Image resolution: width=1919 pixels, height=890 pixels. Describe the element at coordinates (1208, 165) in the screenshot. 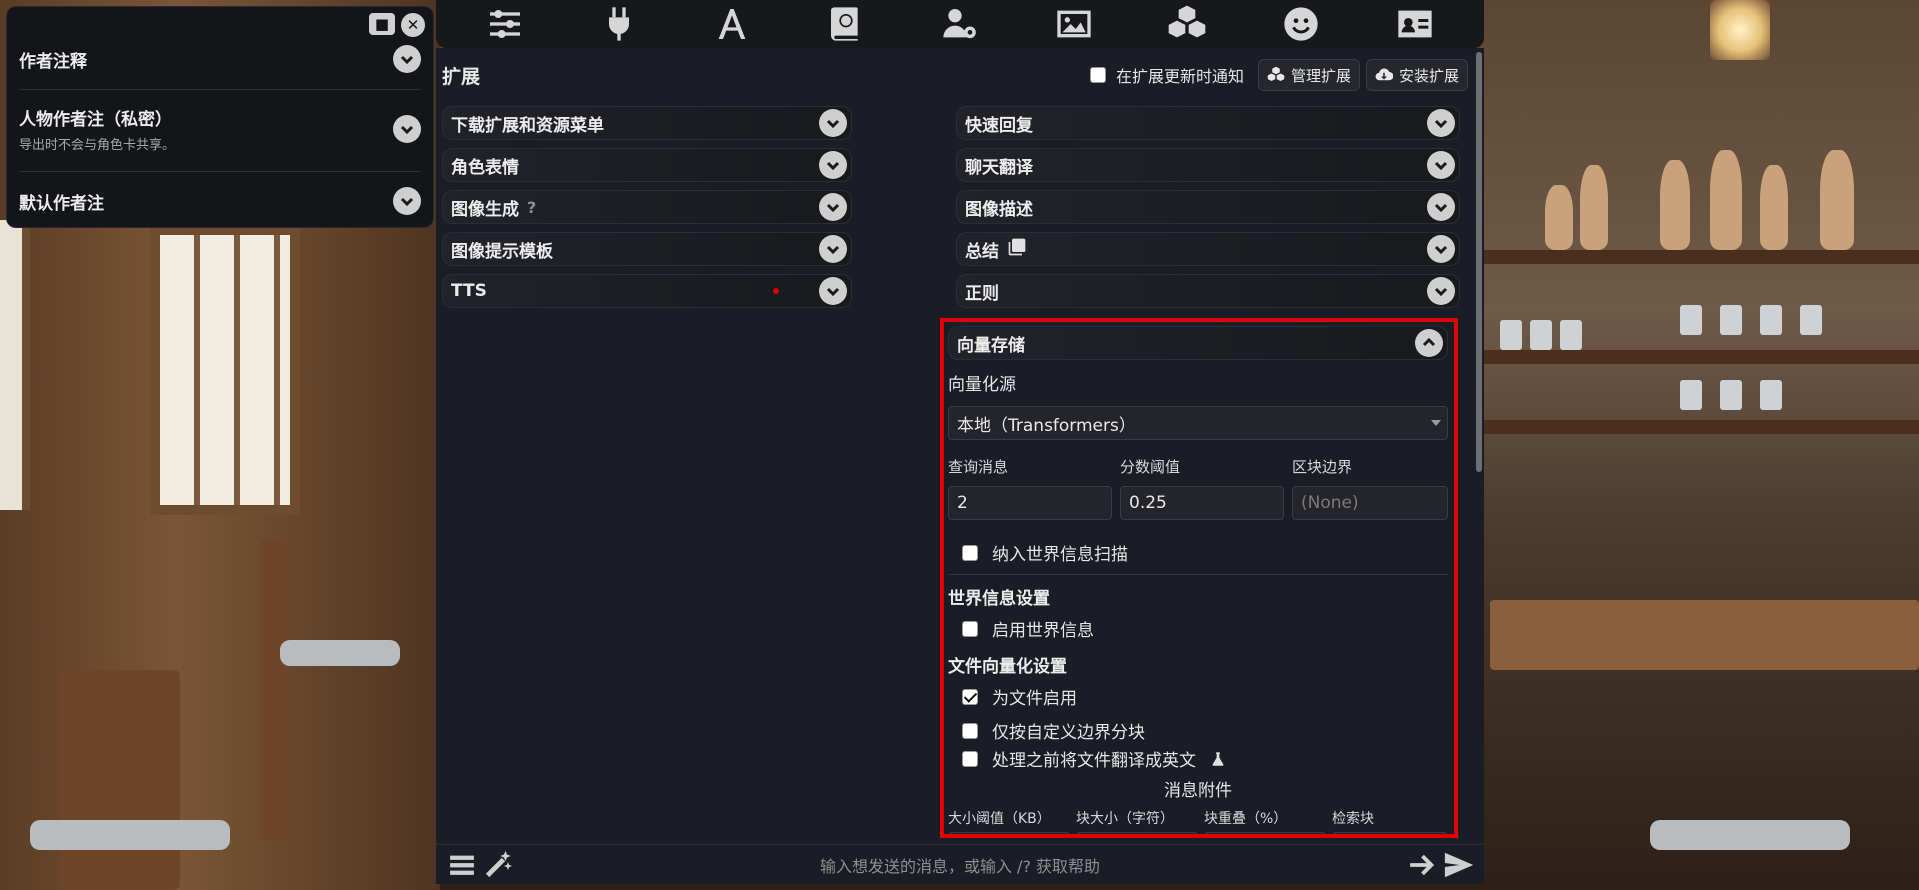

I see `drawer-chat-translation: 聊天翻译` at that location.